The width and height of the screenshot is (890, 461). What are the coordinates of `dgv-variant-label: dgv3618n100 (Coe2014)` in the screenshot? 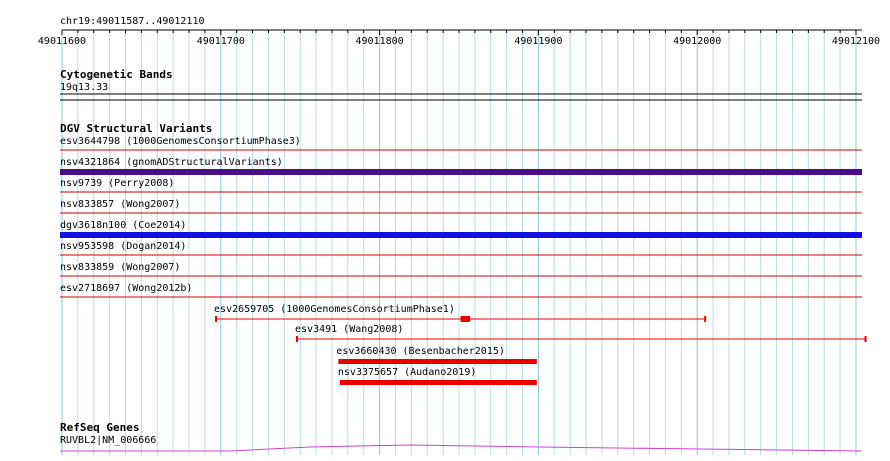 It's located at (123, 225).